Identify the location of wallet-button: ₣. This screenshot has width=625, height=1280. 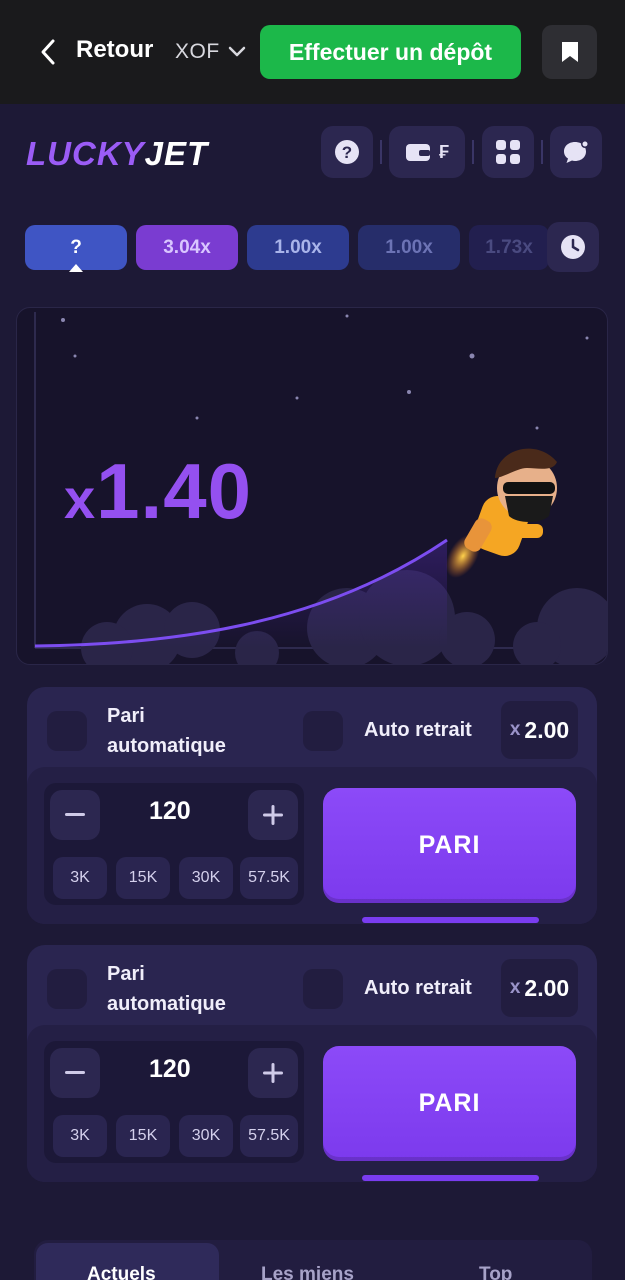
(427, 152).